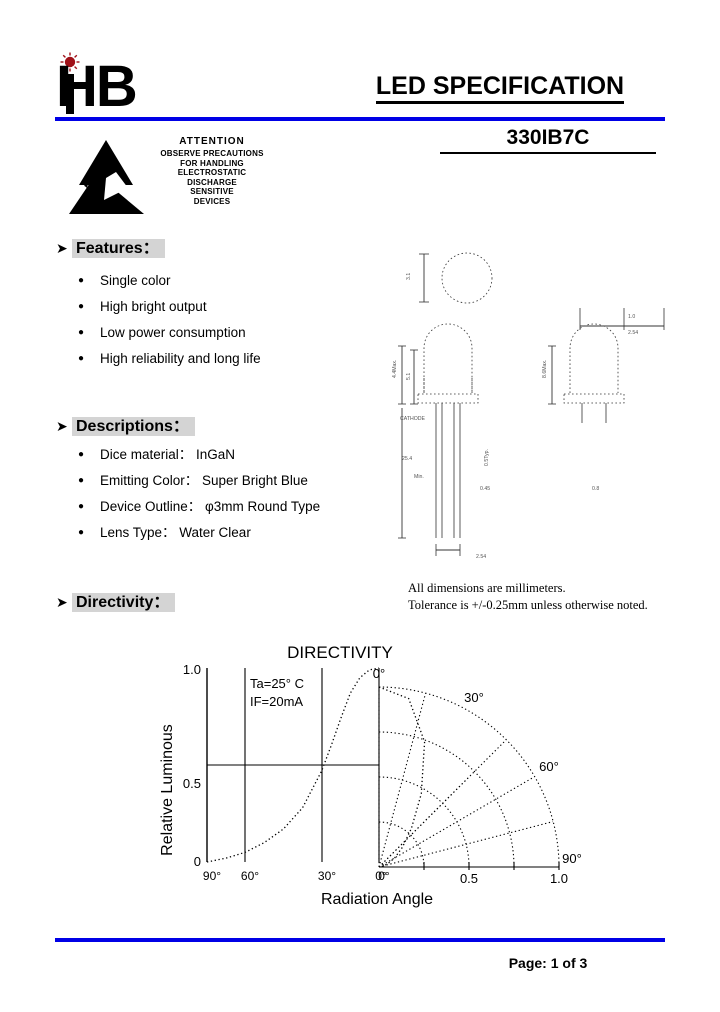 The height and width of the screenshot is (1012, 720). I want to click on note-line: All dimensions are millimeters., so click(487, 588).